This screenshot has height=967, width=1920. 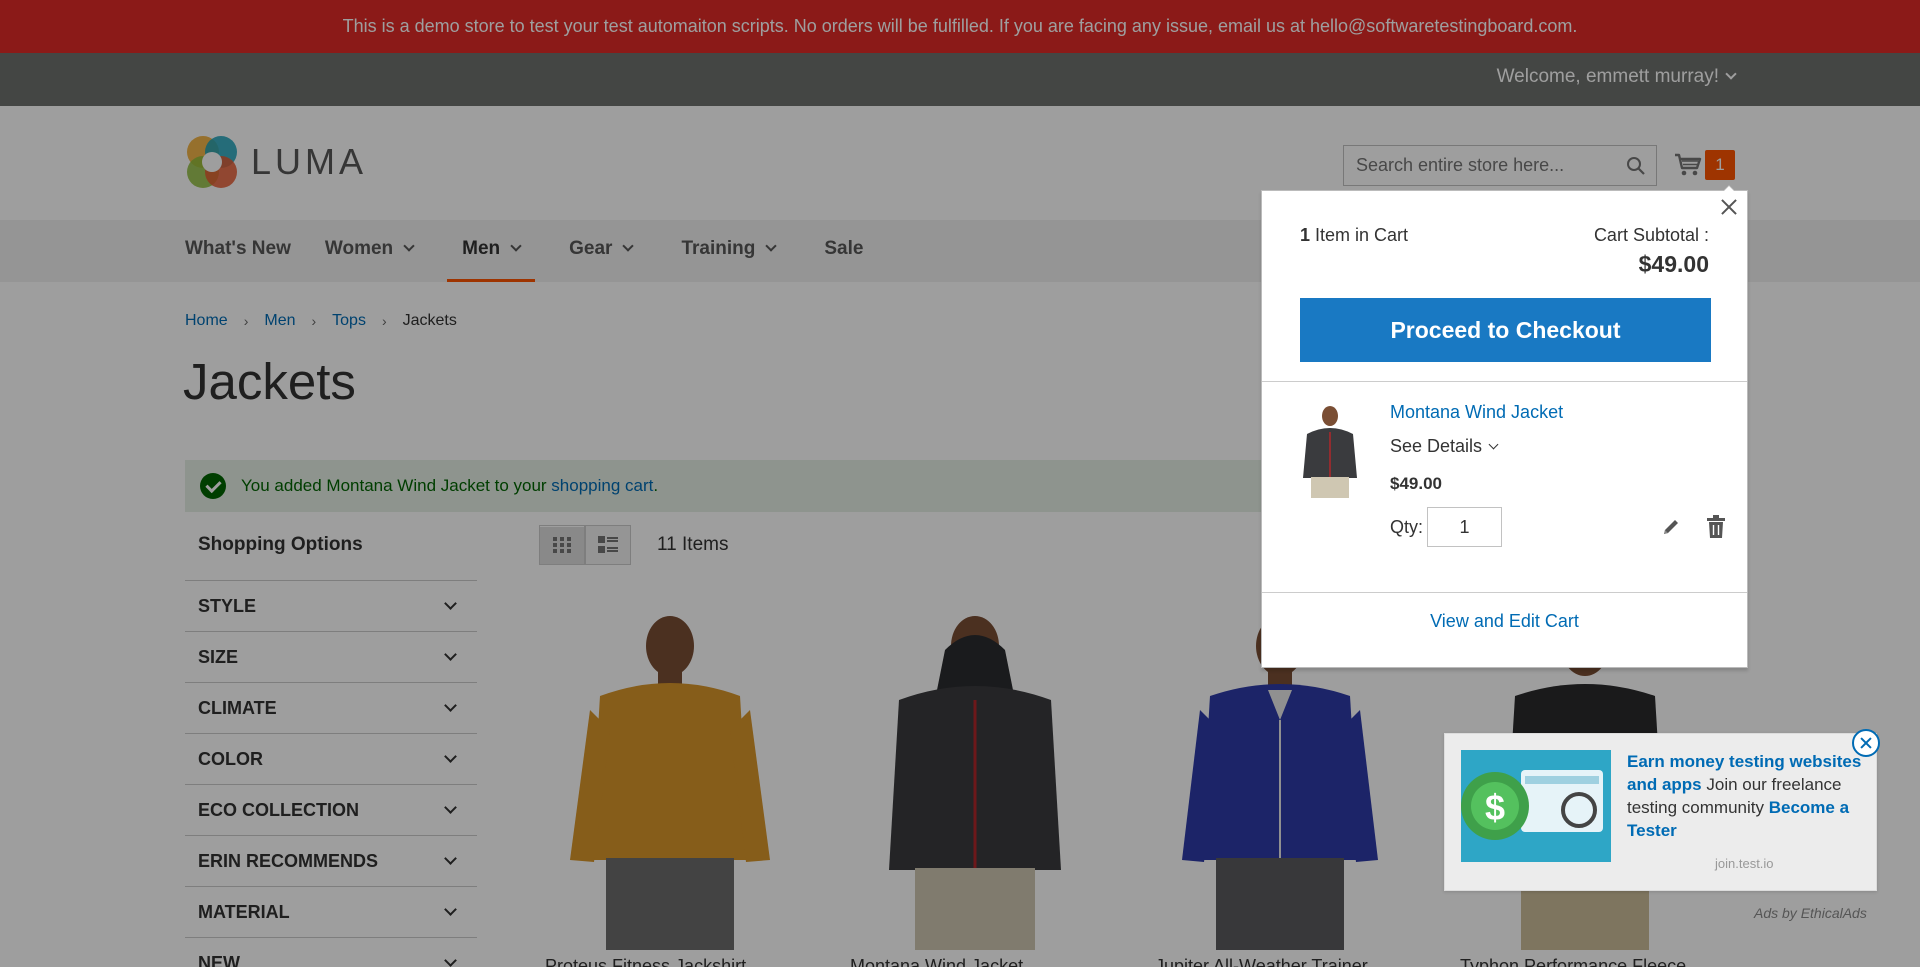 I want to click on welcome-text: Welcome, emmett murray!, so click(x=1607, y=76).